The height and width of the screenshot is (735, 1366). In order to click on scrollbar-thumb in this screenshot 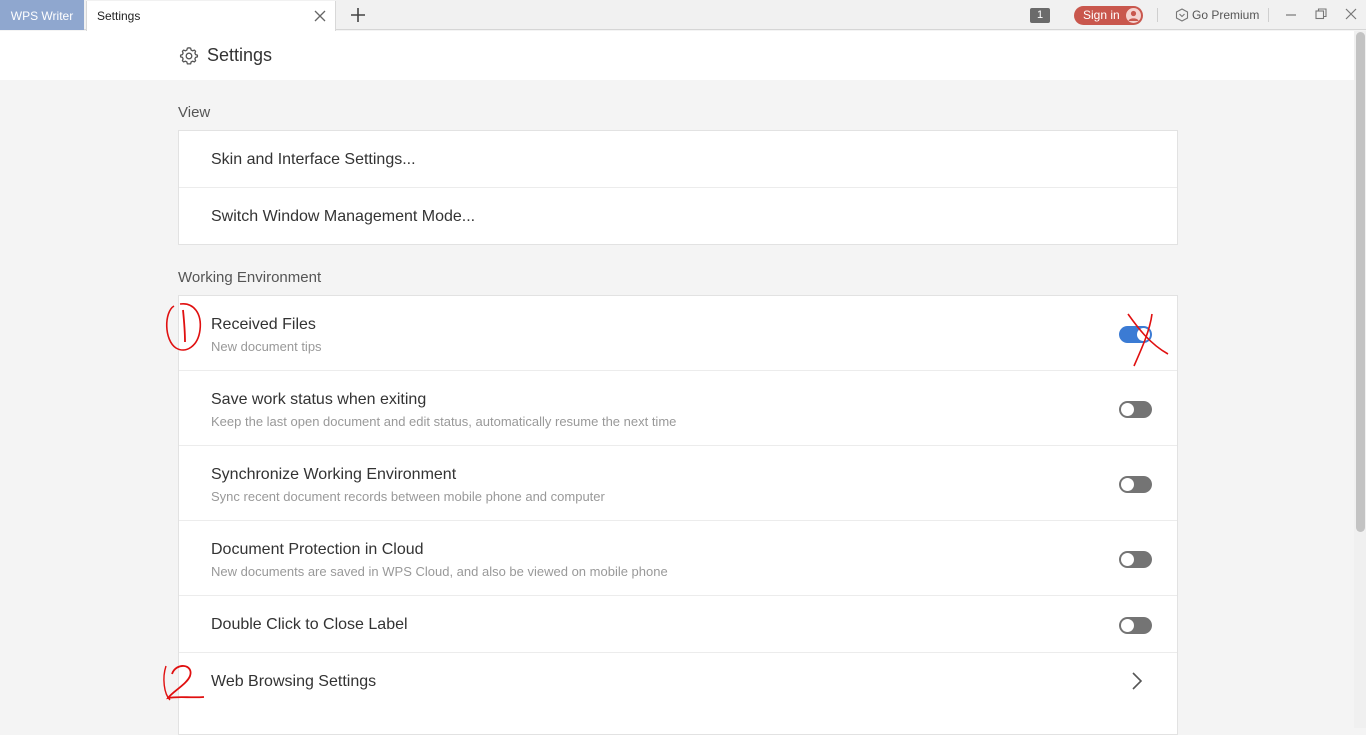, I will do `click(1360, 282)`.